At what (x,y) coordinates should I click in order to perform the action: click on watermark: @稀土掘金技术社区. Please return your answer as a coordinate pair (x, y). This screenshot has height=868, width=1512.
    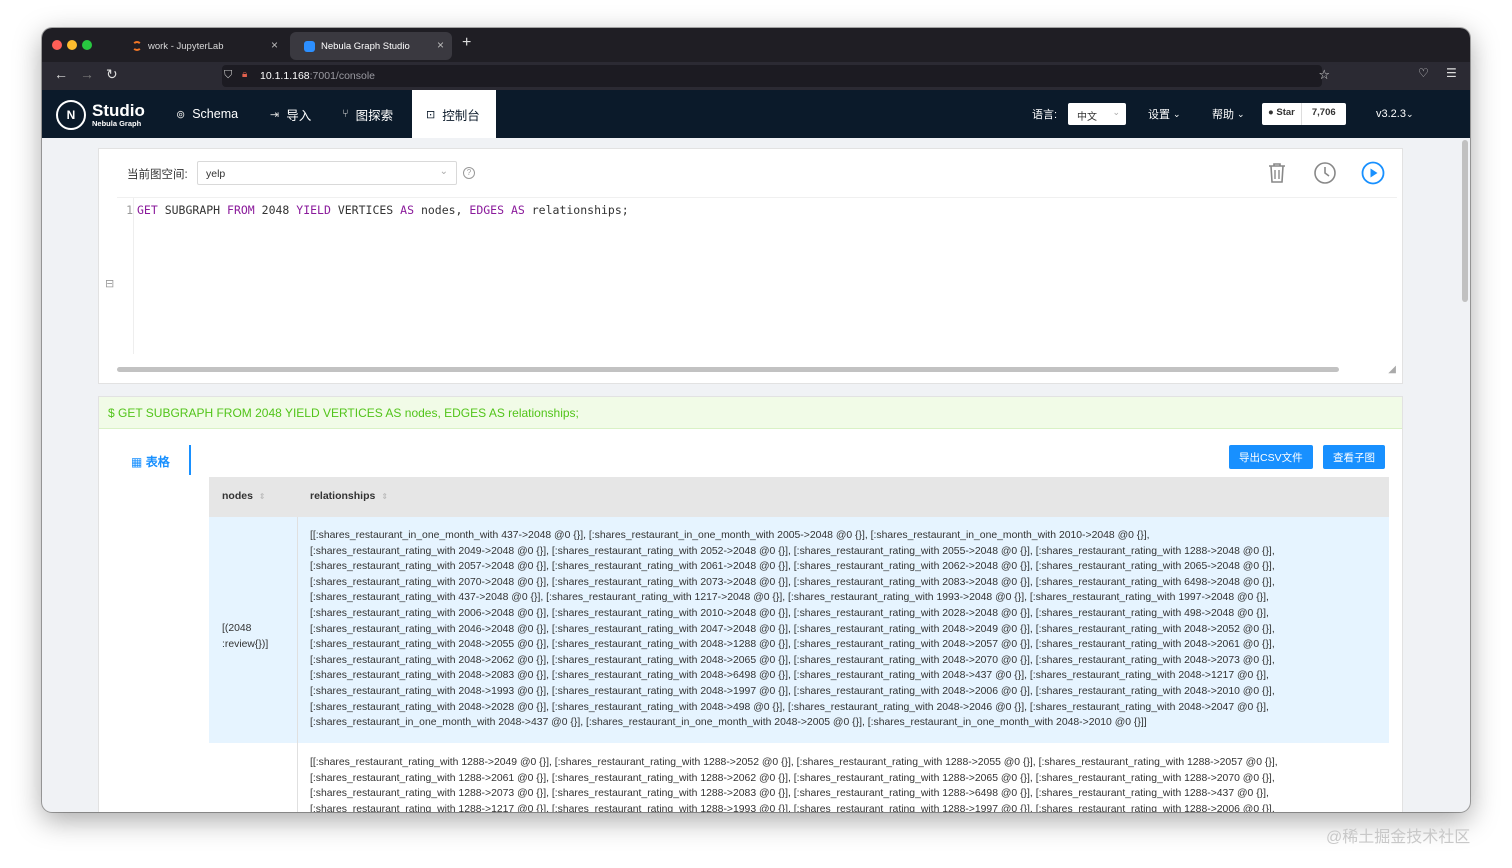
    Looking at the image, I should click on (1398, 837).